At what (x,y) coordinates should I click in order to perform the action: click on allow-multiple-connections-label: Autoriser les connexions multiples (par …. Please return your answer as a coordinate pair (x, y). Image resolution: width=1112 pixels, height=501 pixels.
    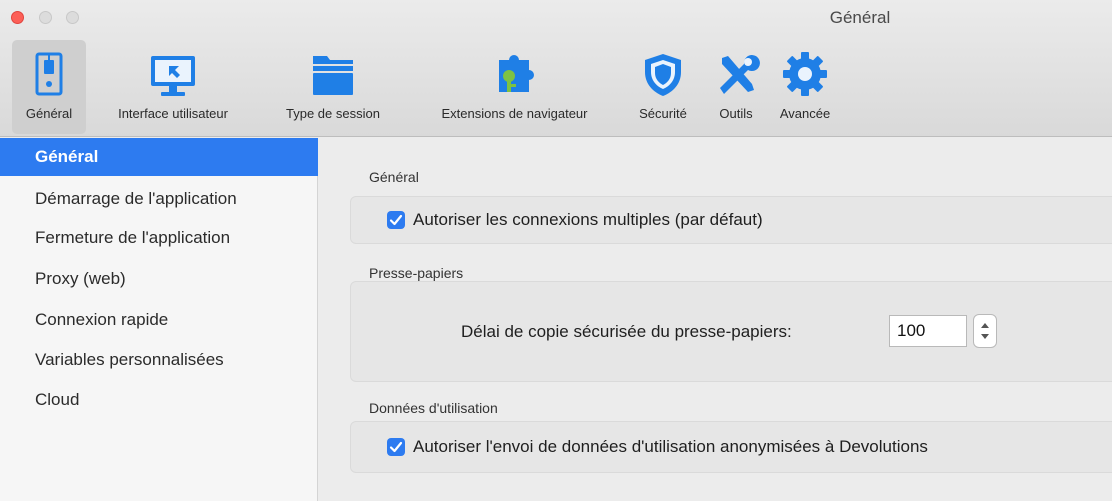
    Looking at the image, I should click on (588, 219).